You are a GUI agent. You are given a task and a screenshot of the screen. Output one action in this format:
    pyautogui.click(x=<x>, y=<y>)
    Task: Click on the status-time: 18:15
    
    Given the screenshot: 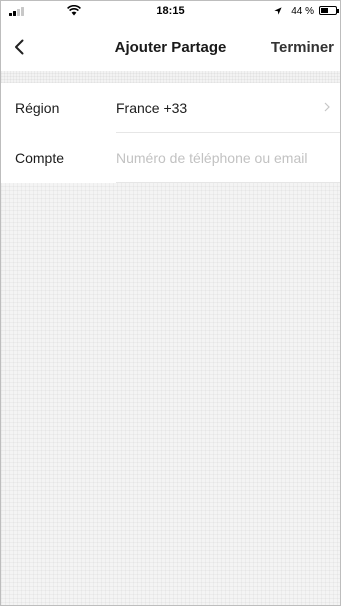 What is the action you would take?
    pyautogui.click(x=170, y=11)
    